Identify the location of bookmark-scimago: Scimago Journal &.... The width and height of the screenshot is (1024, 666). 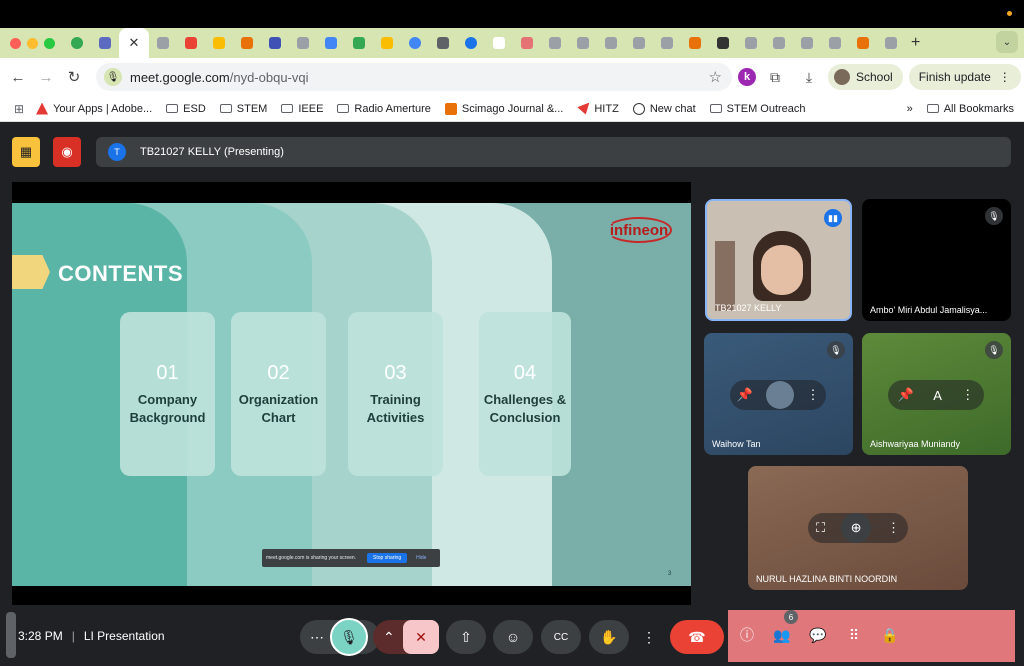
(503, 108).